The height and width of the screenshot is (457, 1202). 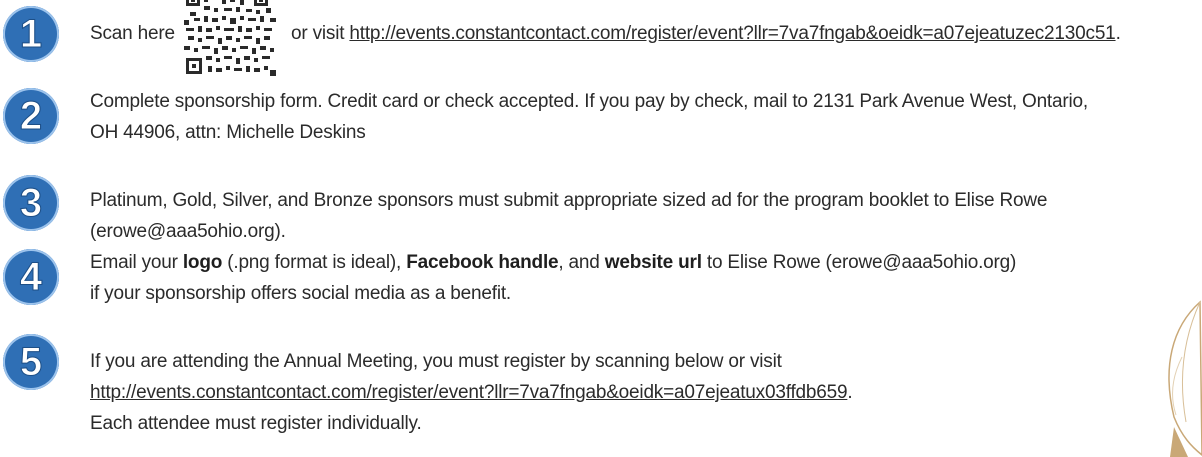 I want to click on step-number: 3, so click(x=31, y=203).